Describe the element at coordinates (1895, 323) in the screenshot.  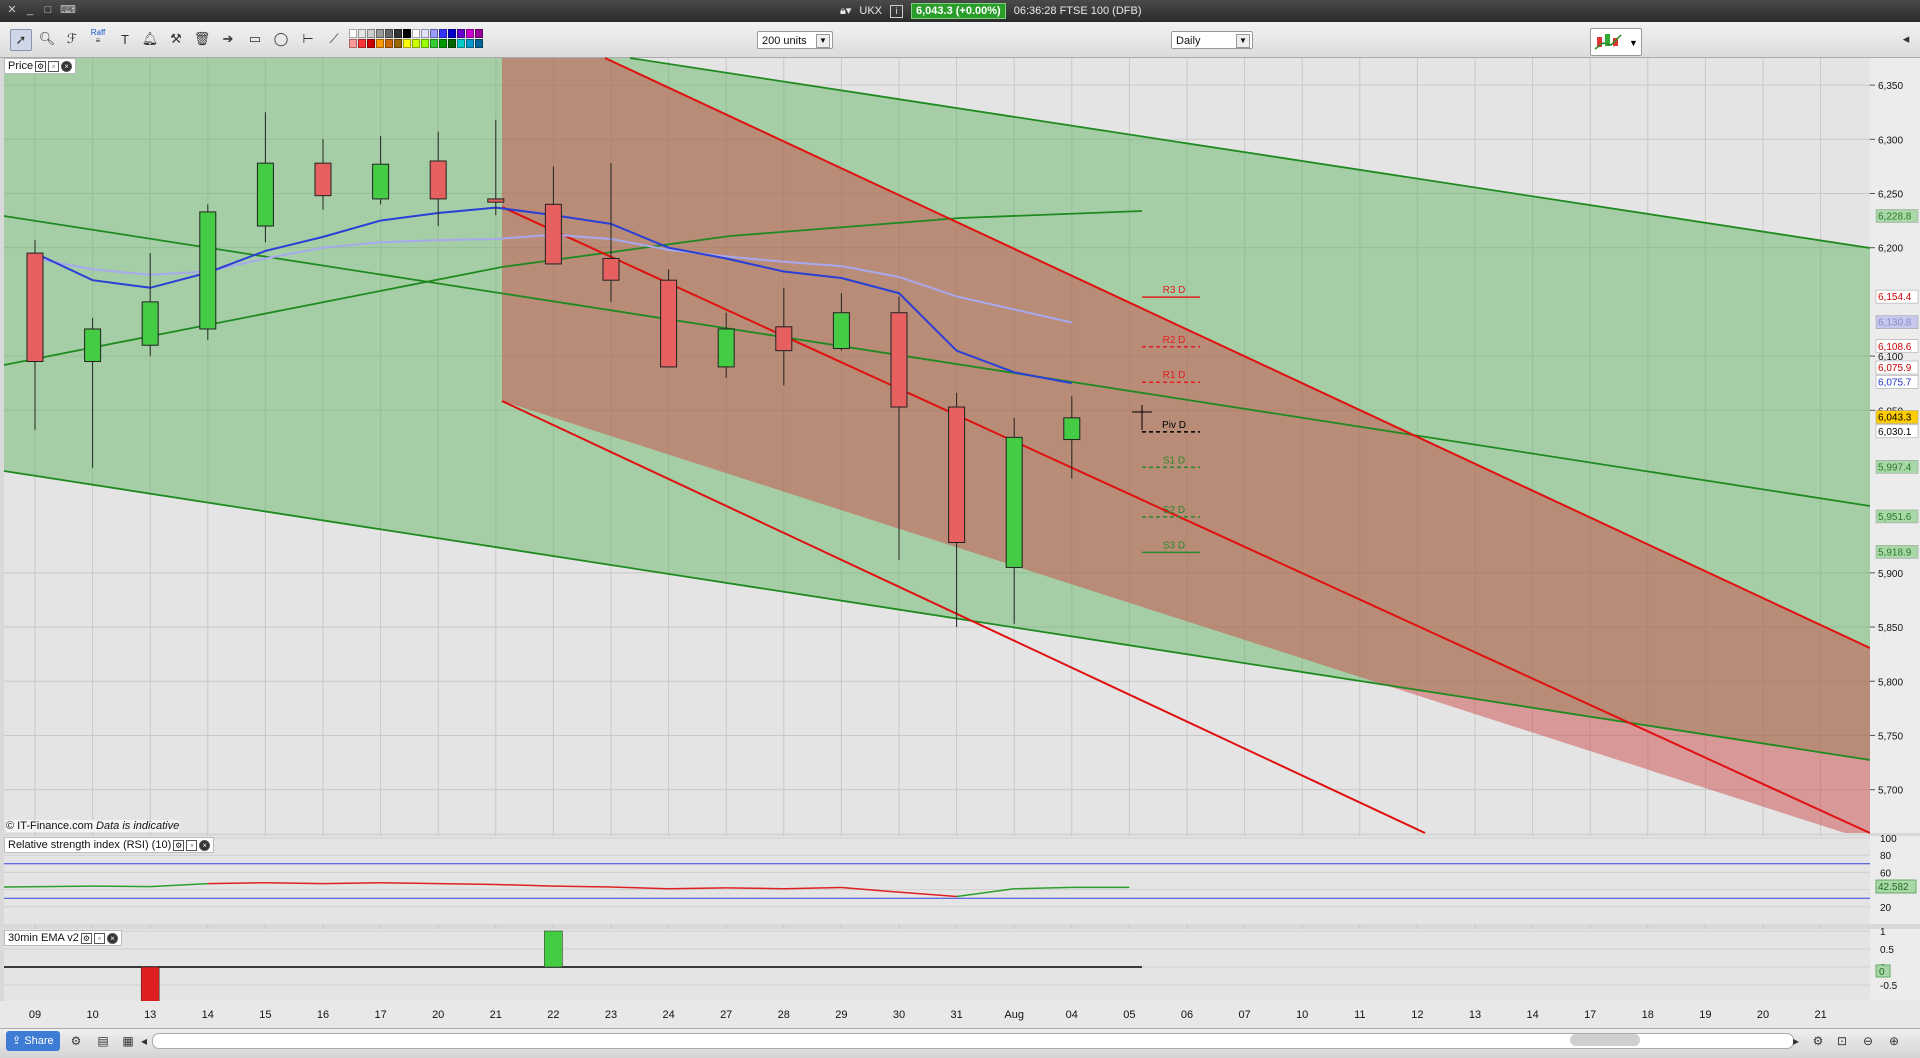
I see `price-tag-label: 6,130.8` at that location.